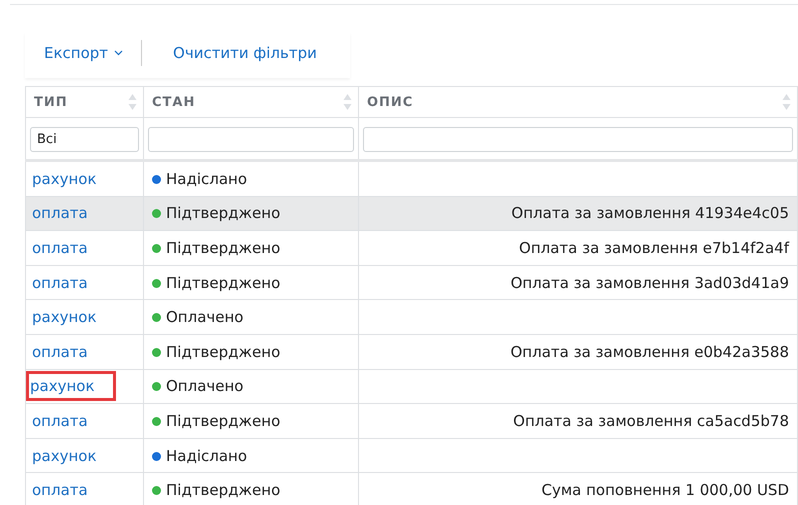  I want to click on description-text: Оплата за замовлення e7b14f2a4f, so click(654, 247).